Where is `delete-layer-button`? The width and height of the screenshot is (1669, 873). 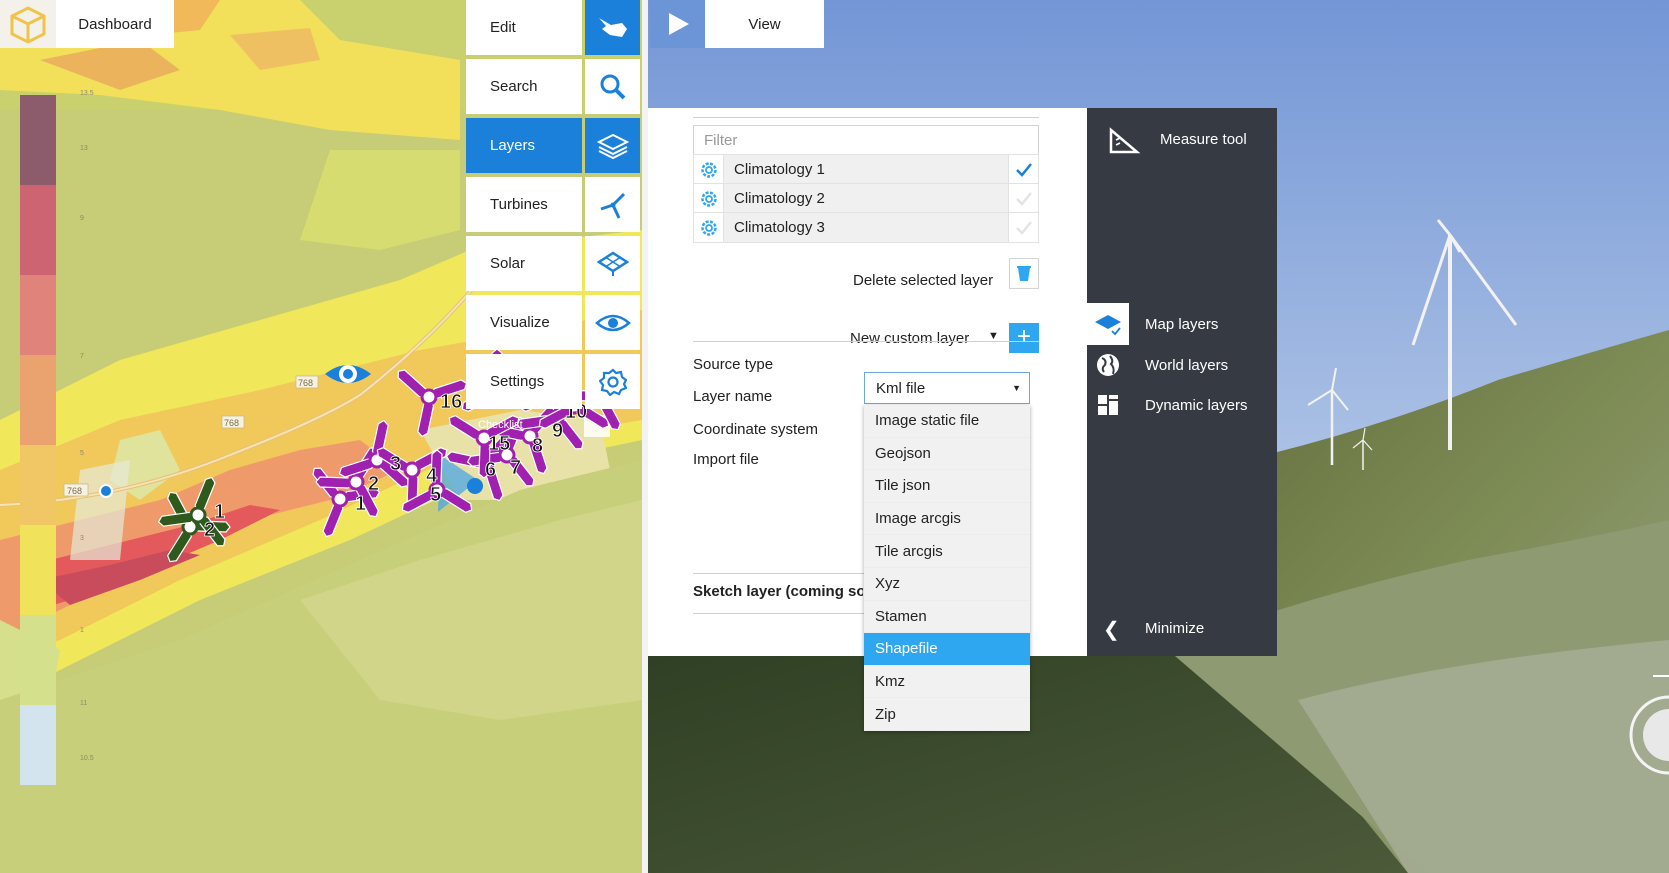
delete-layer-button is located at coordinates (1024, 273).